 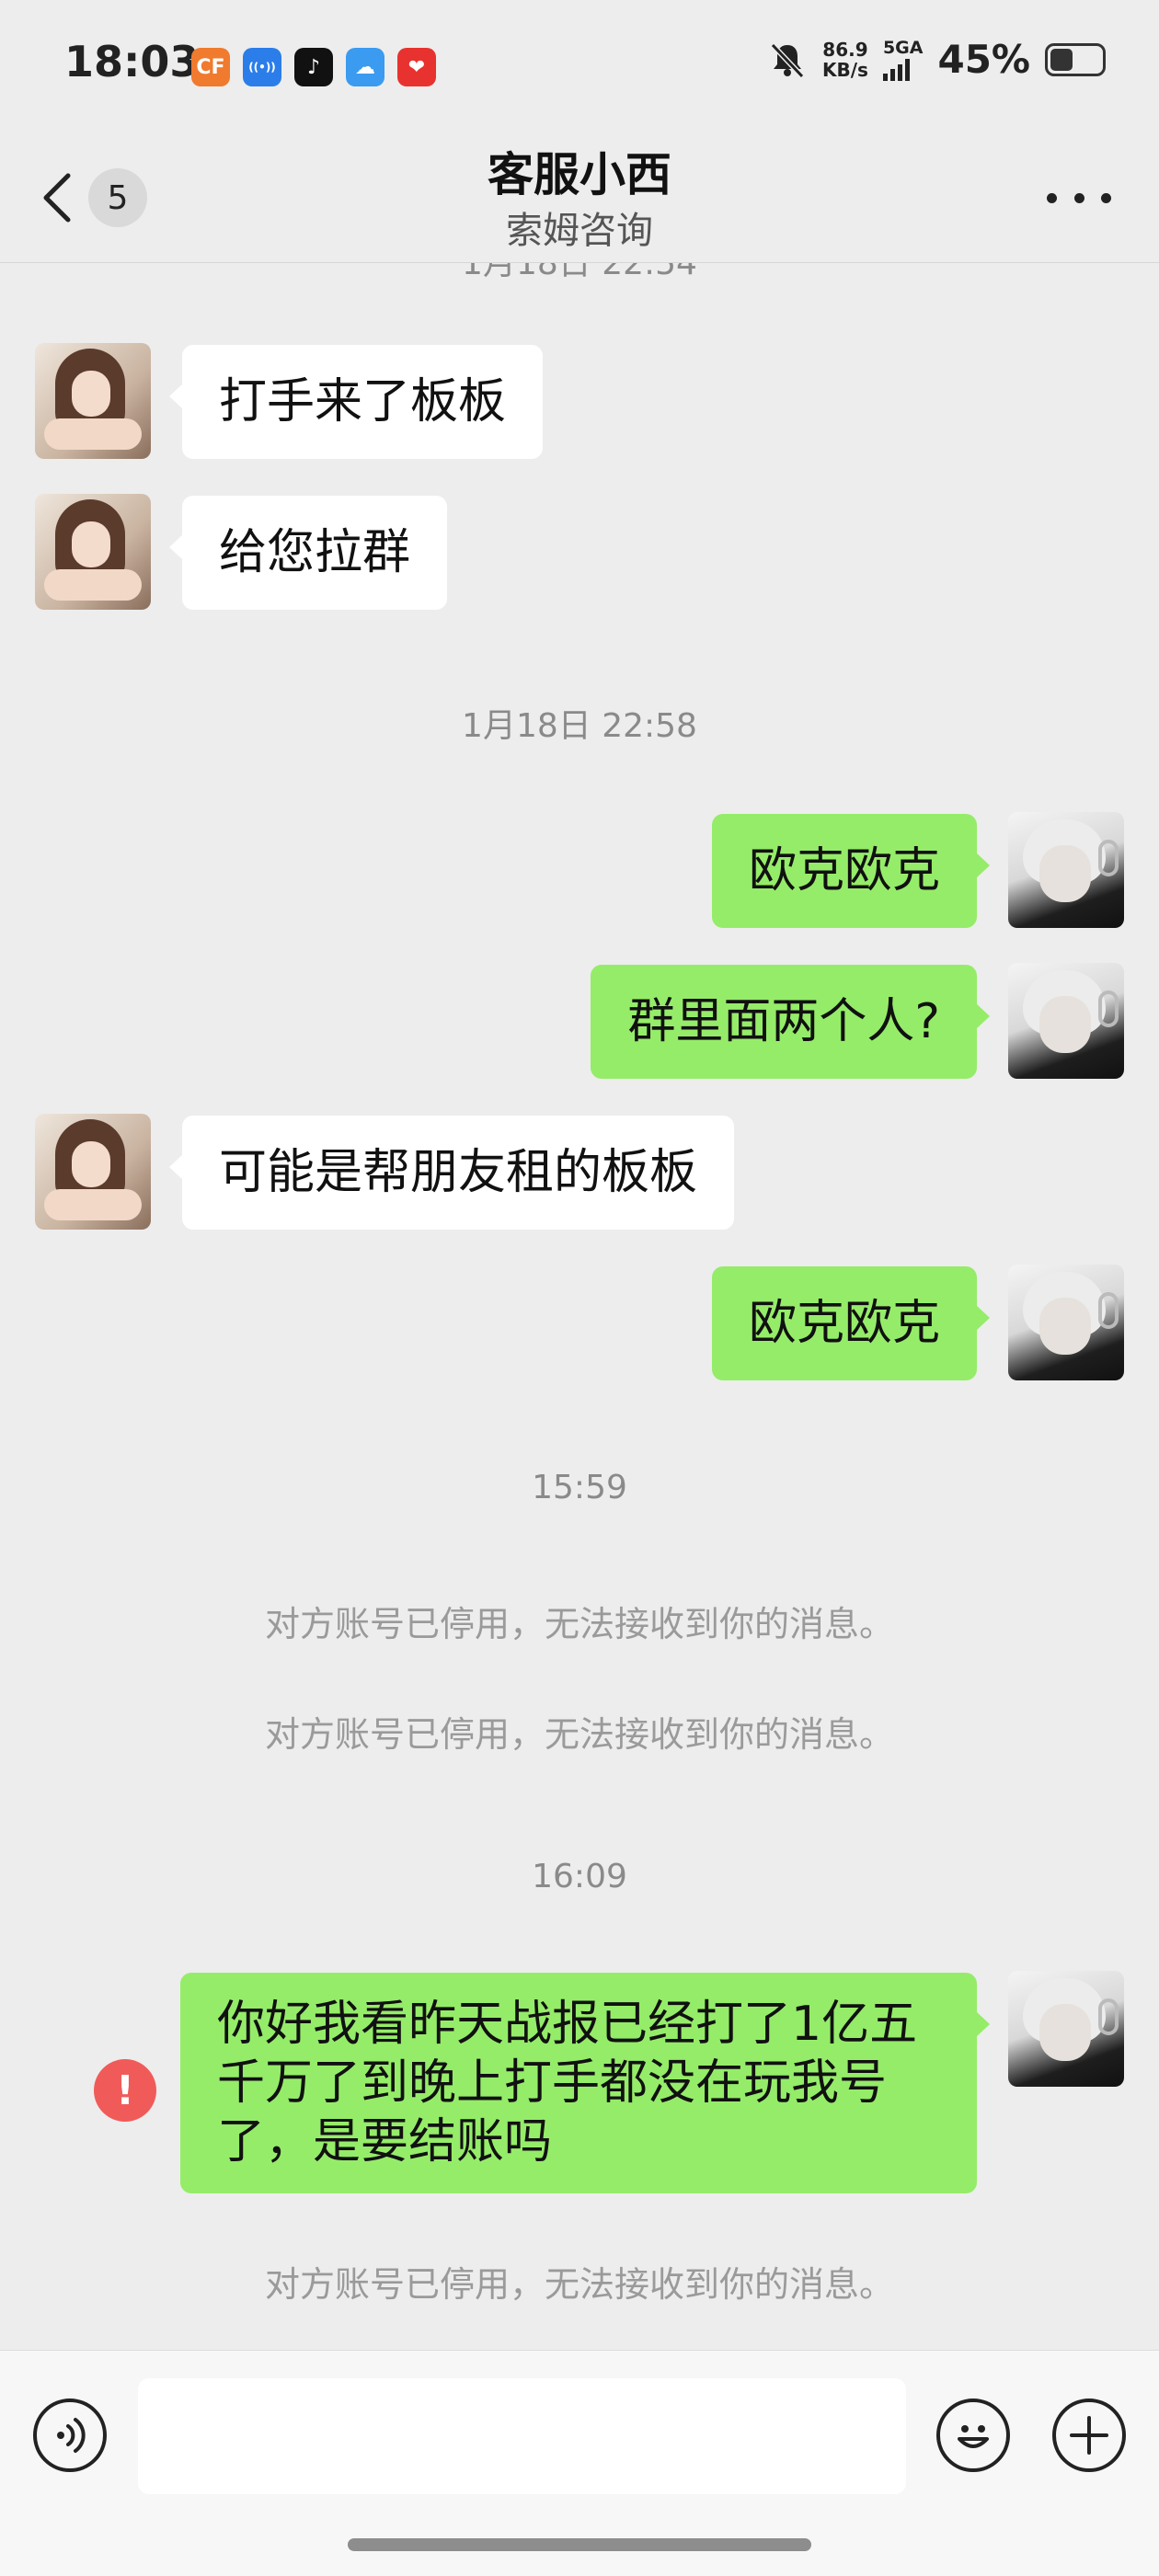 I want to click on chat-title: 客服小西, so click(x=579, y=174).